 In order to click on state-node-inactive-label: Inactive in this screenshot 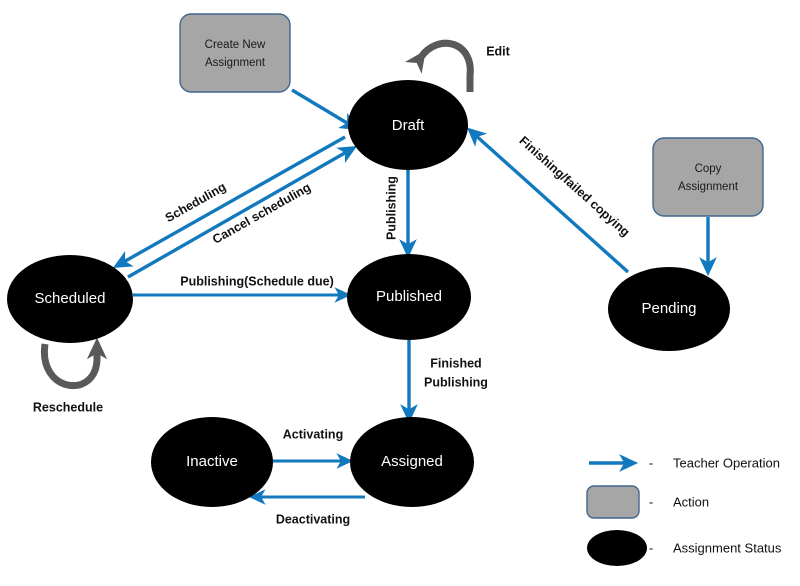, I will do `click(212, 461)`.